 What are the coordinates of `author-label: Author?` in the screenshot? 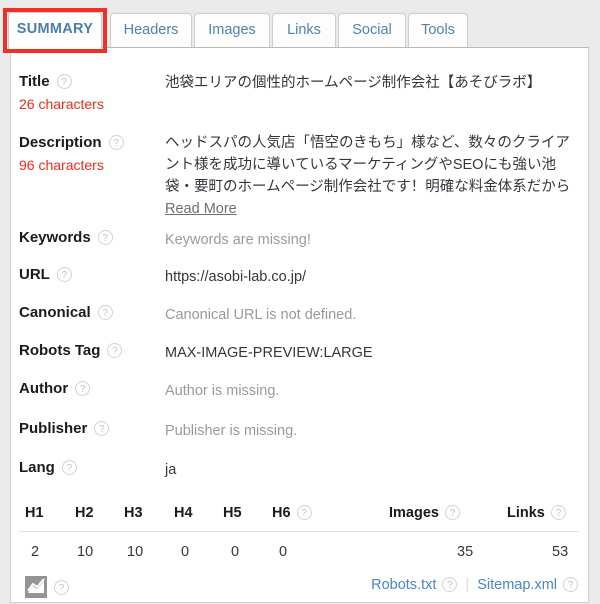 It's located at (55, 388).